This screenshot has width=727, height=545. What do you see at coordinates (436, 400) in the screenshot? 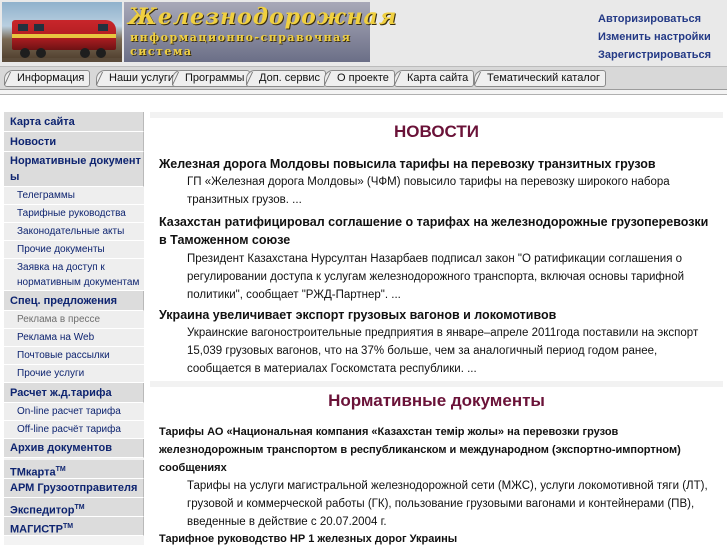
I see `docs-title: Нормативные документы` at bounding box center [436, 400].